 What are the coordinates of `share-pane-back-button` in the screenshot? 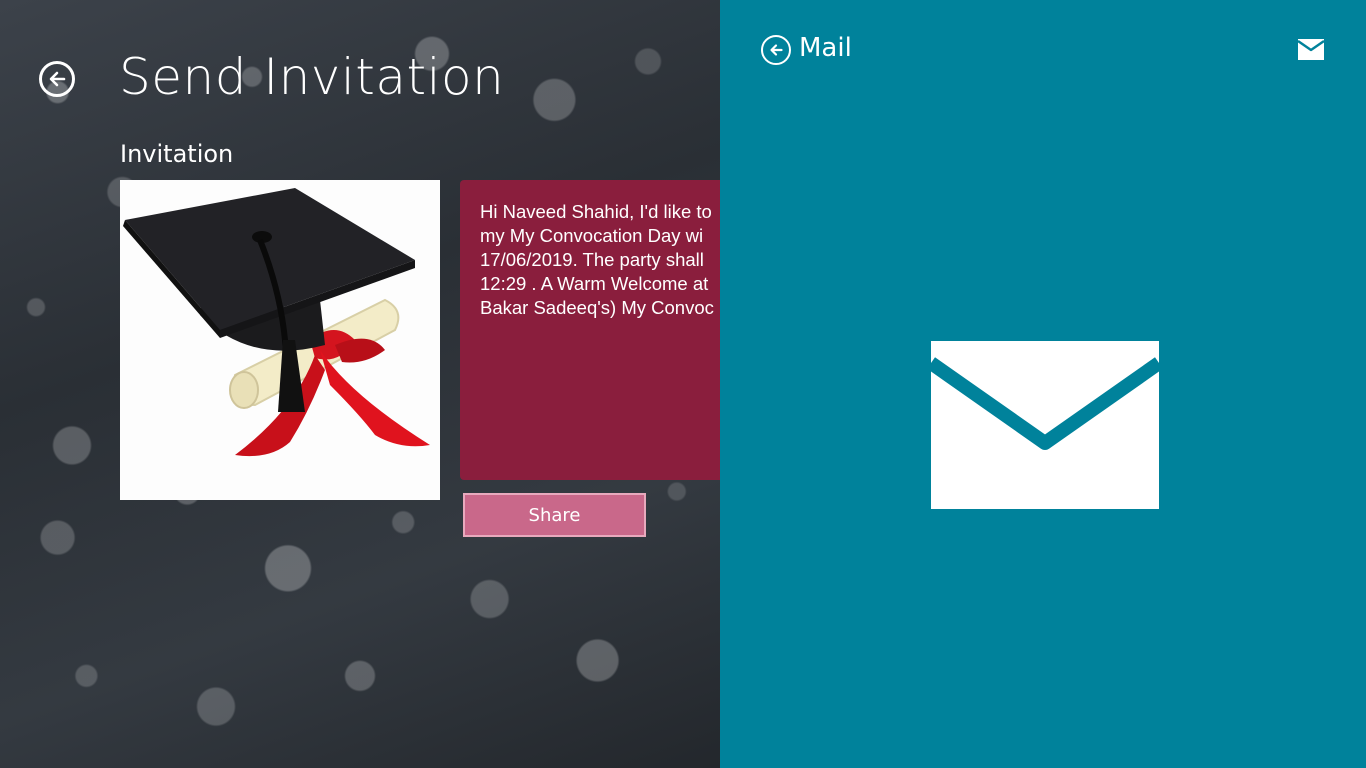 It's located at (776, 50).